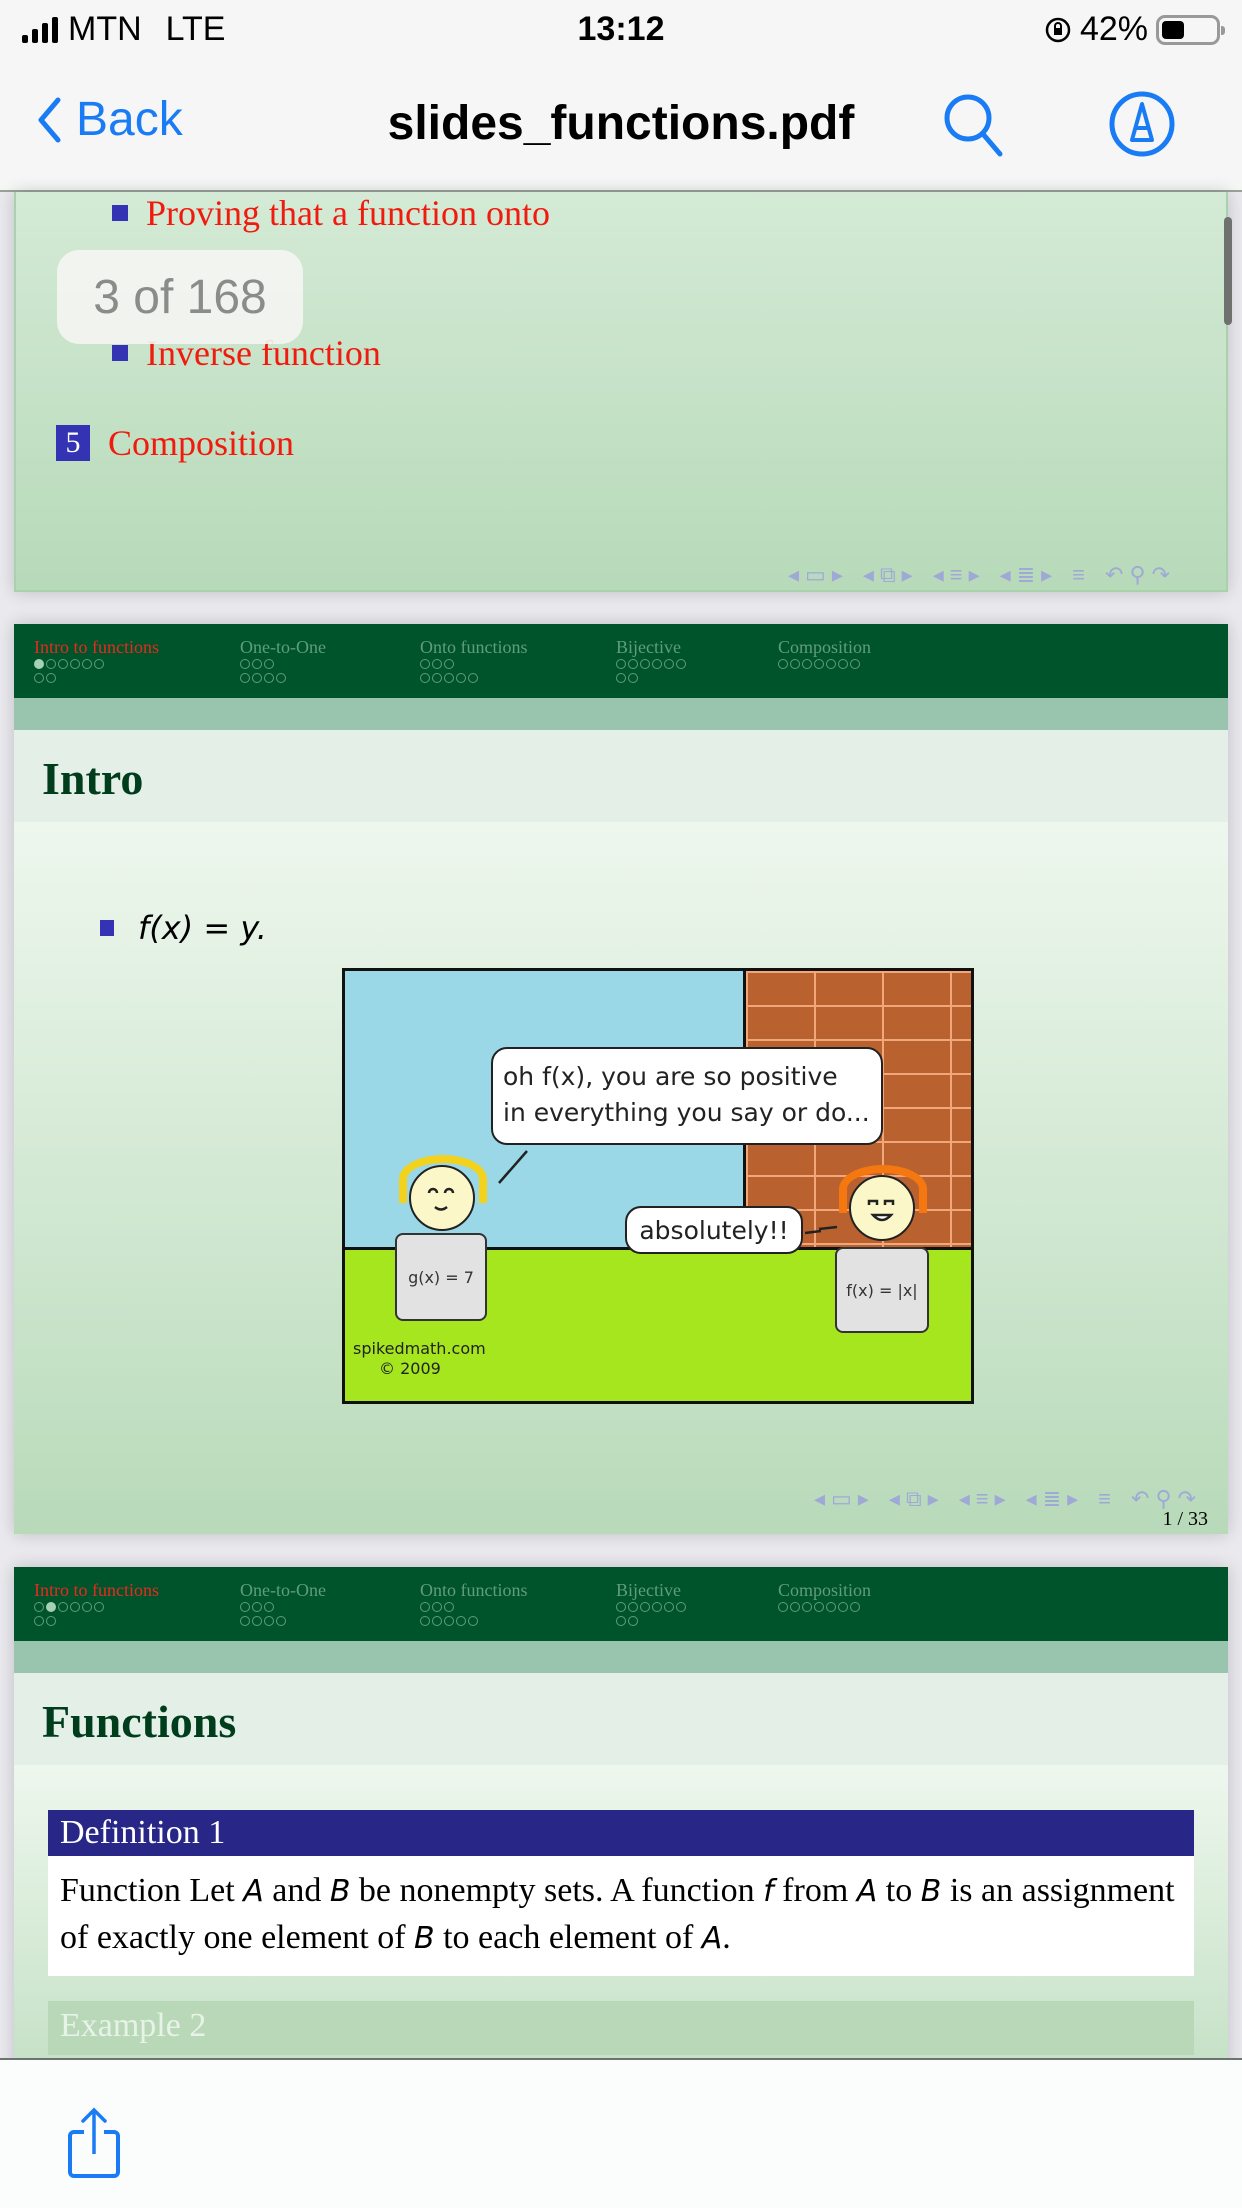 The height and width of the screenshot is (2208, 1242). I want to click on frame-dots, so click(824, 665).